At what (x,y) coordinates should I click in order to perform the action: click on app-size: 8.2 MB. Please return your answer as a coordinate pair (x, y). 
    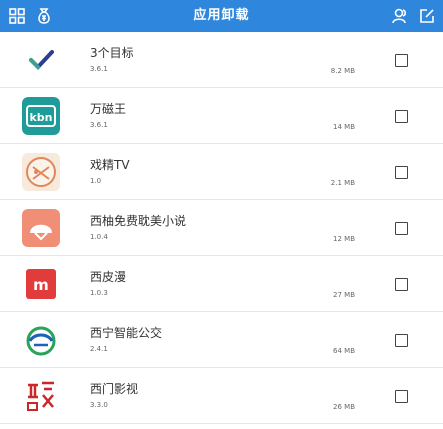
    Looking at the image, I should click on (342, 71).